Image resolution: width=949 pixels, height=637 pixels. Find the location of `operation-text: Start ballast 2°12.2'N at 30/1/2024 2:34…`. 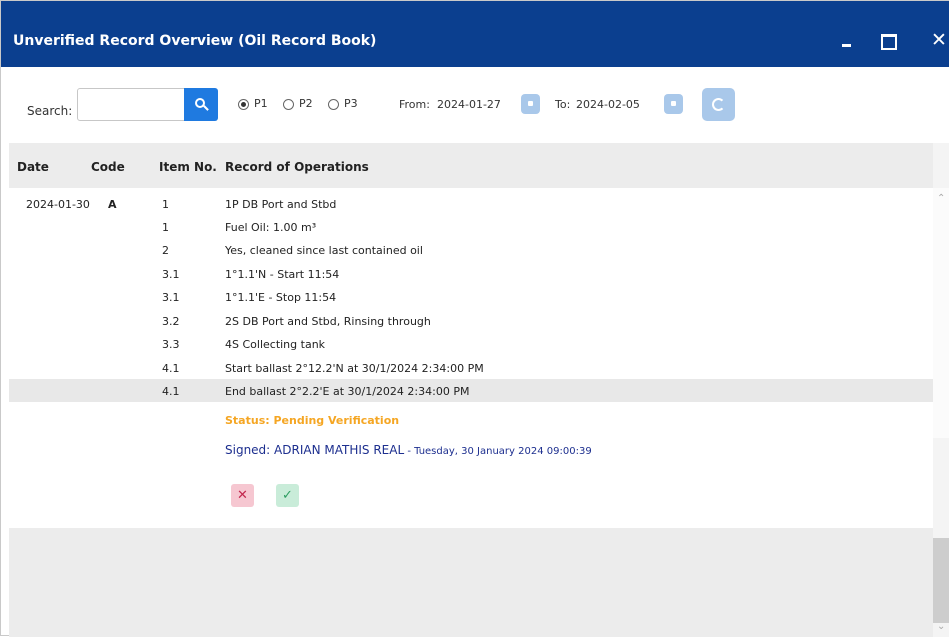

operation-text: Start ballast 2°12.2'N at 30/1/2024 2:34… is located at coordinates (354, 368).